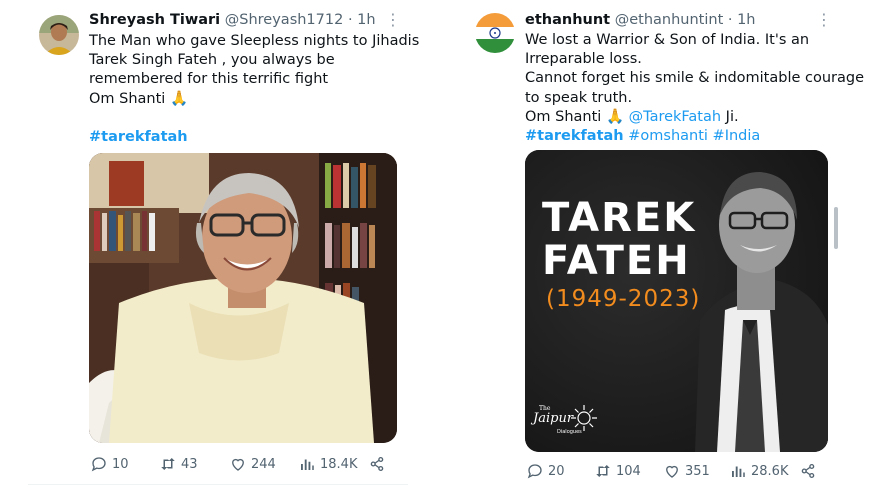 The image size is (870, 489). I want to click on views-button: 28.6K, so click(758, 471).